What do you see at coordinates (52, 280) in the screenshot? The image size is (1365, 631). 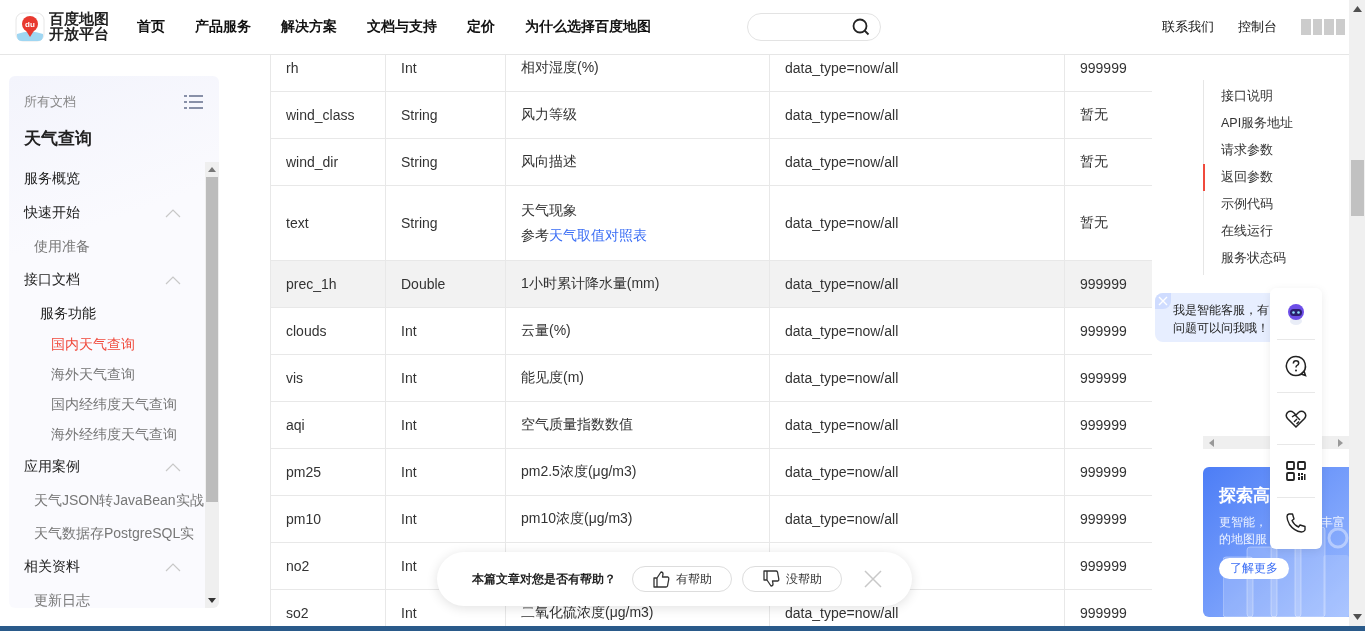 I see `sidebar-item: 接口文档` at bounding box center [52, 280].